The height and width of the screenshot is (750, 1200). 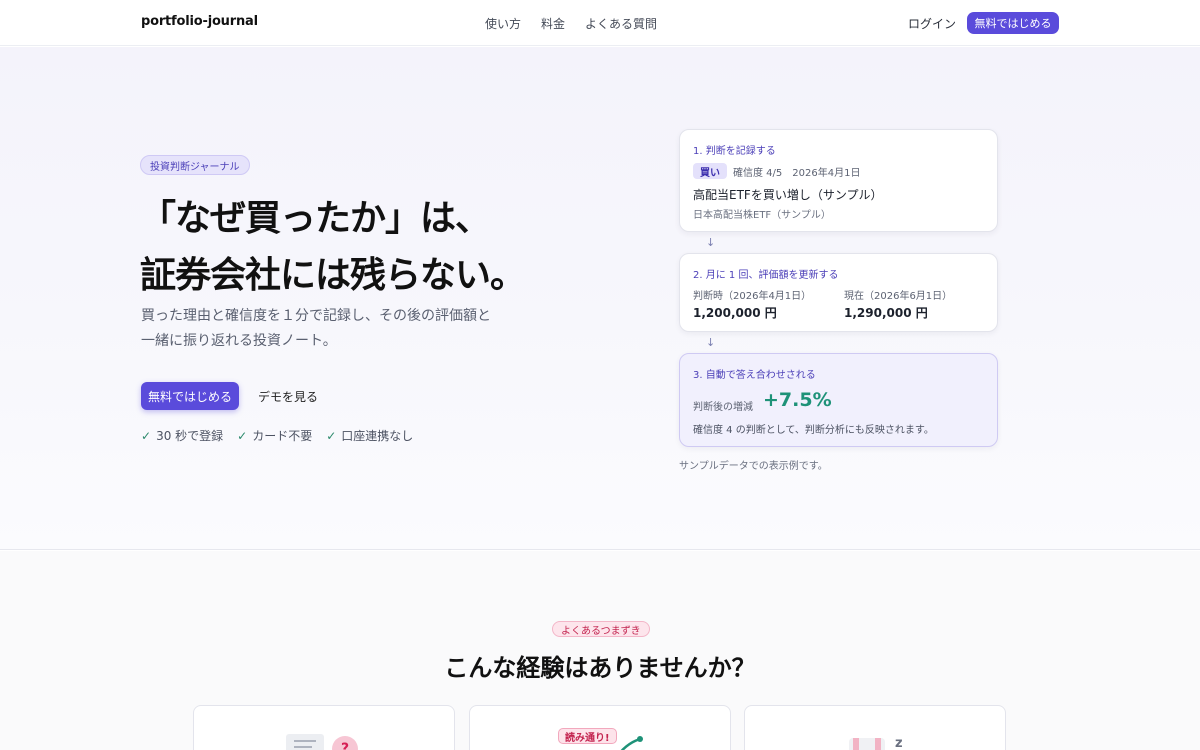 What do you see at coordinates (195, 165) in the screenshot?
I see `hero-pill: 投資判断ジャーナル` at bounding box center [195, 165].